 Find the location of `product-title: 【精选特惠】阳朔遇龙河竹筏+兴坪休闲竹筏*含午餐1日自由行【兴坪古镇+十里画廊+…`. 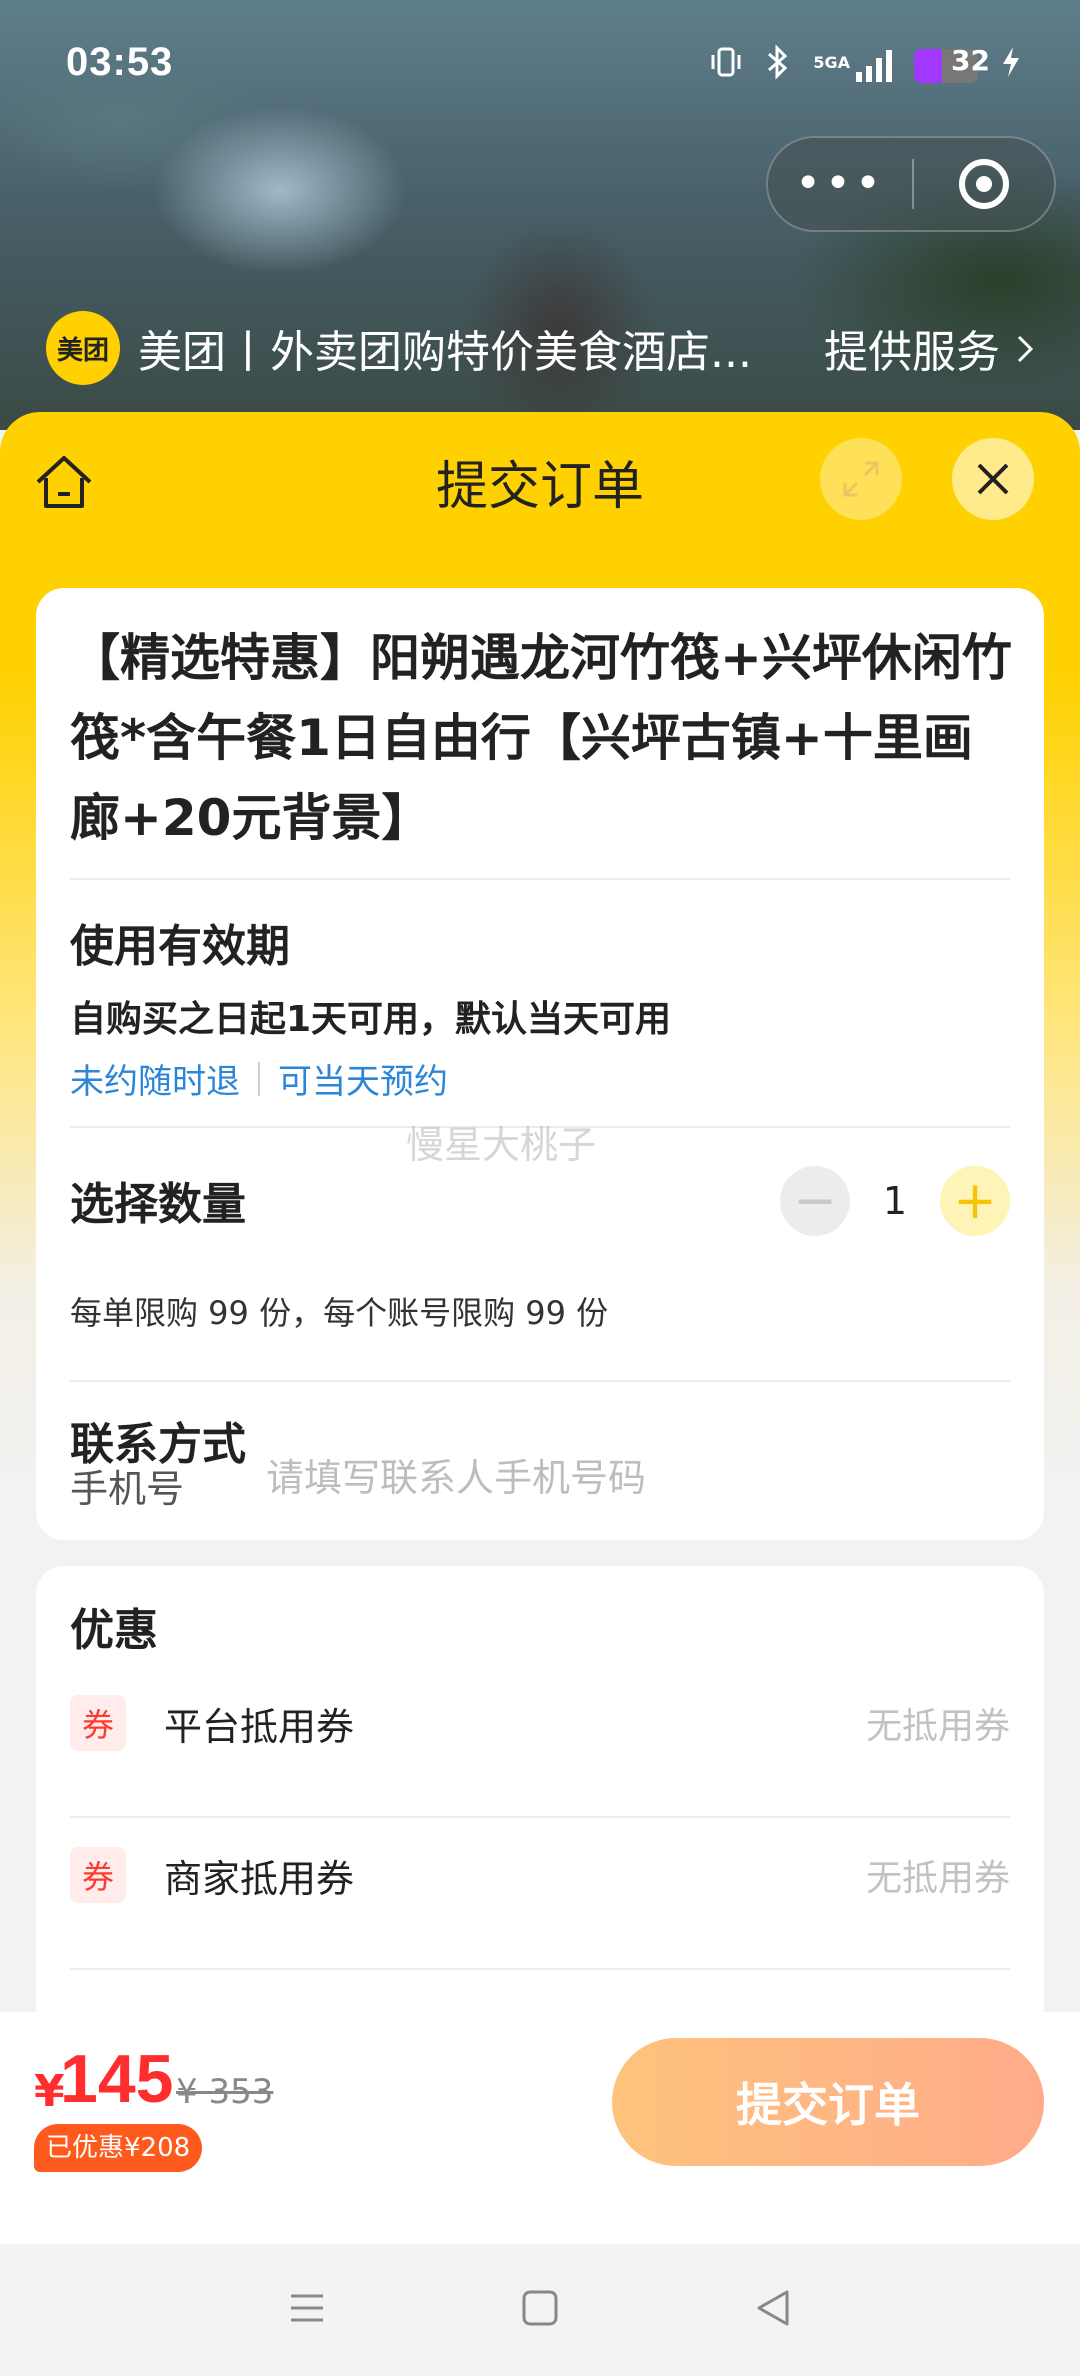

product-title: 【精选特惠】阳朔遇龙河竹筏+兴坪休闲竹筏*含午餐1日自由行【兴坪古镇+十里画廊+… is located at coordinates (541, 738).